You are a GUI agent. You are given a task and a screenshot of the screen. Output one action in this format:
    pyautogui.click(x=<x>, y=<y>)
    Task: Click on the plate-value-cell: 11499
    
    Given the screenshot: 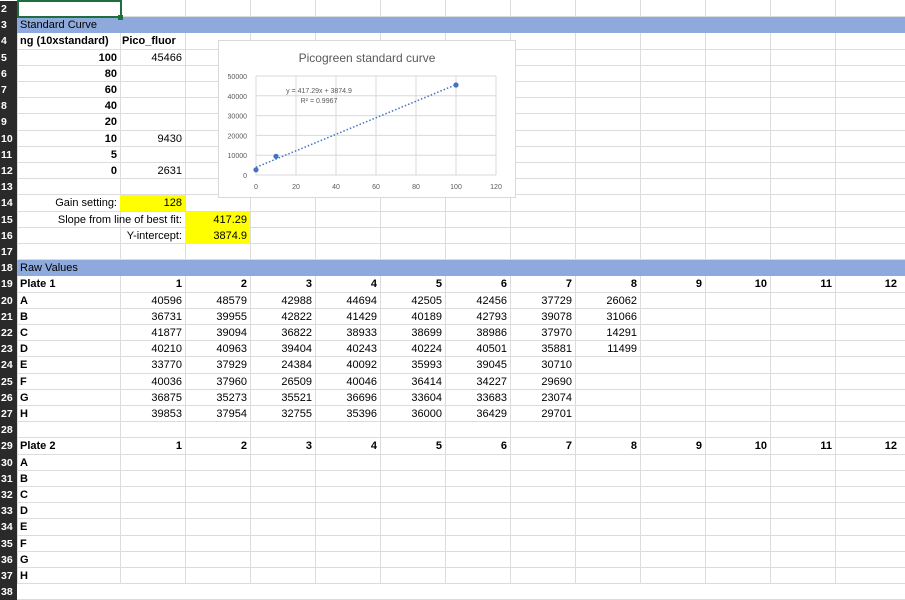 What is the action you would take?
    pyautogui.click(x=608, y=349)
    